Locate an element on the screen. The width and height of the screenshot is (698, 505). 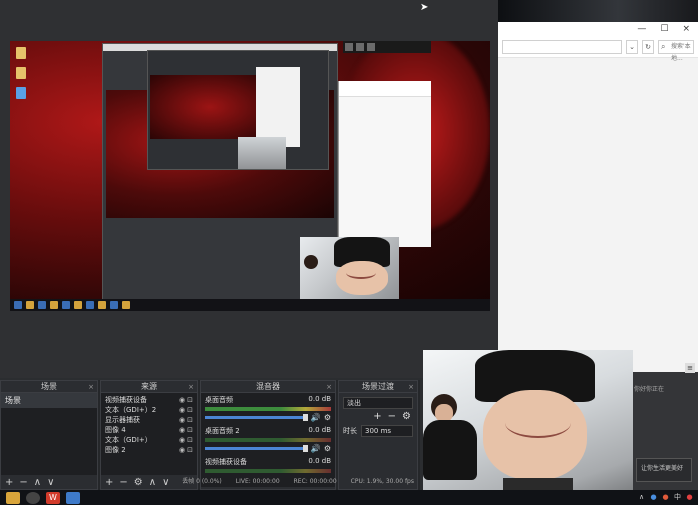
source-item: 文本（GDI+）2 ◉ ⊡ is located at coordinates (149, 410).